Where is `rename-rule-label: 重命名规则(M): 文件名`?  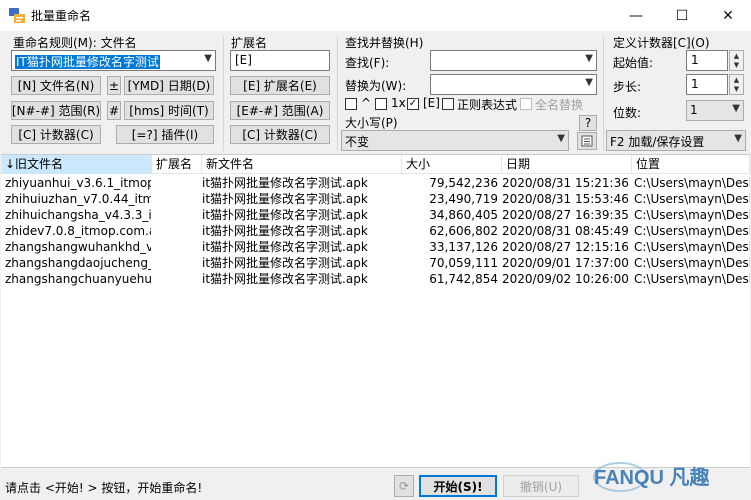
rename-rule-label: 重命名规则(M): 文件名 is located at coordinates (75, 43).